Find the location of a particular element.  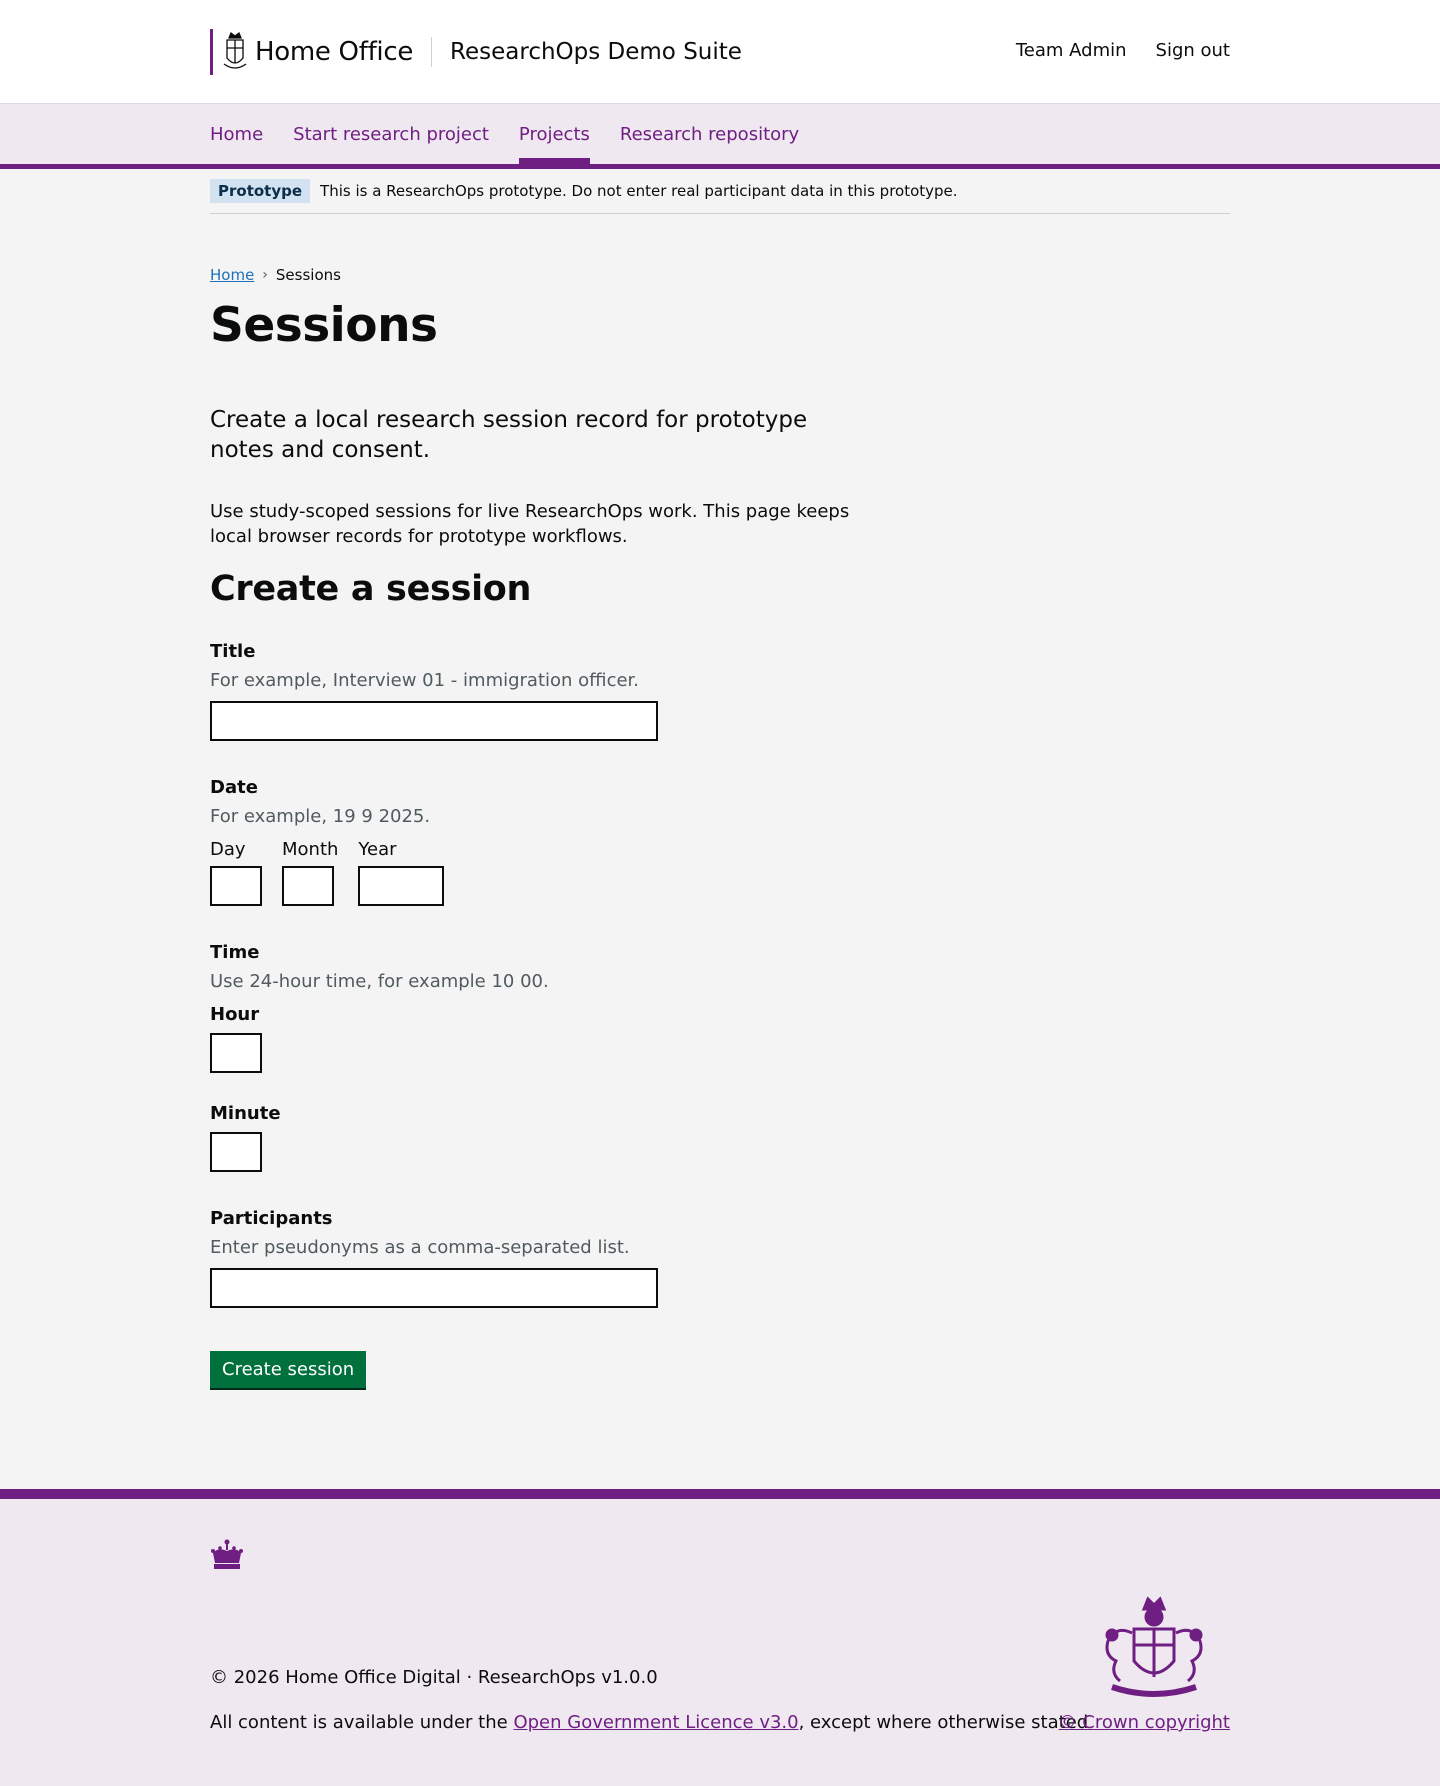

date-inputs: Day Month Year is located at coordinates (720, 872).